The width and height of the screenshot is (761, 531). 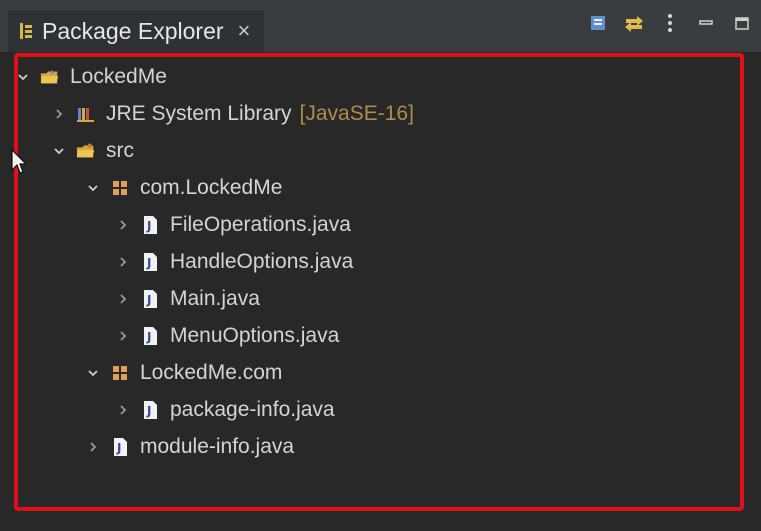 I want to click on tree-item-handleoptions-java: J HandleOptions.java, so click(x=234, y=262).